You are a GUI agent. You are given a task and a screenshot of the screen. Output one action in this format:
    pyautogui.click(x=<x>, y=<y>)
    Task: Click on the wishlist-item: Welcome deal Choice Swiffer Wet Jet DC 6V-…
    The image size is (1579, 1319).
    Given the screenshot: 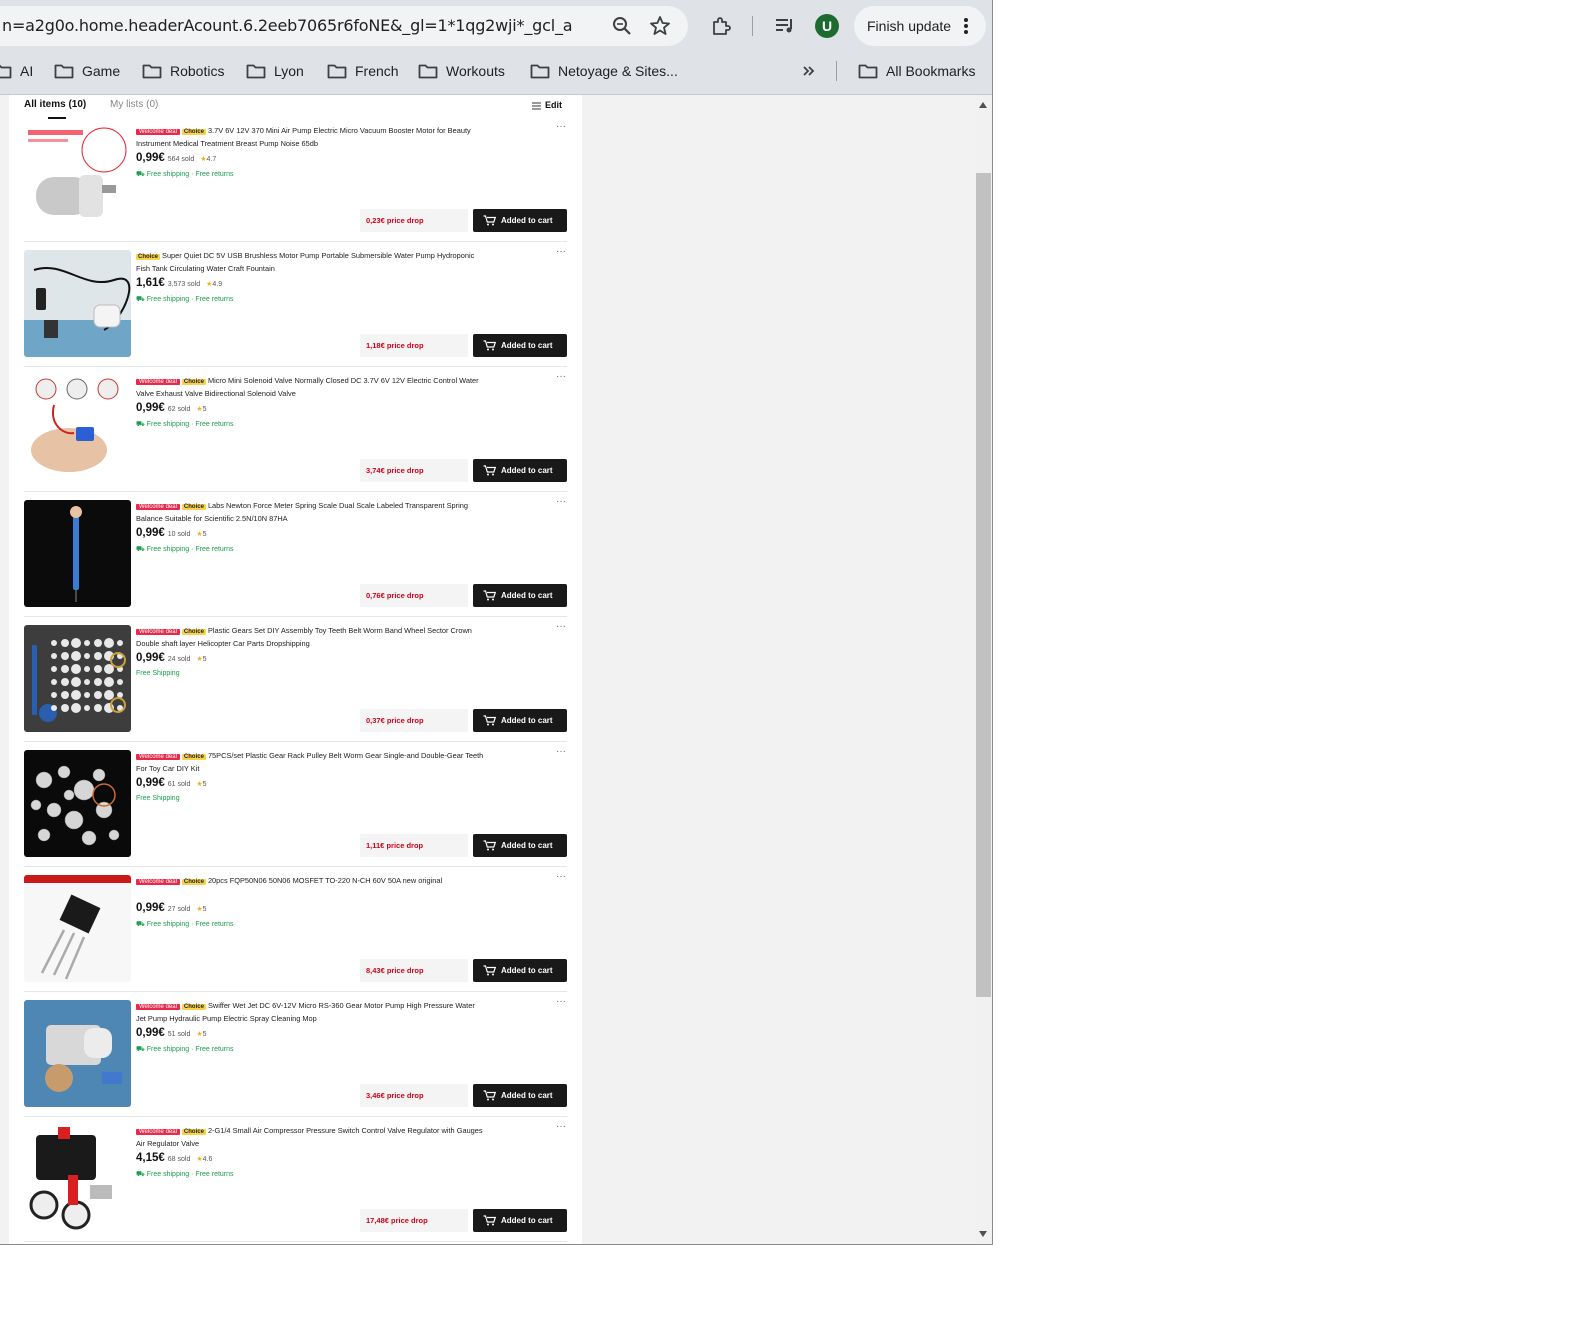 What is the action you would take?
    pyautogui.click(x=295, y=1060)
    